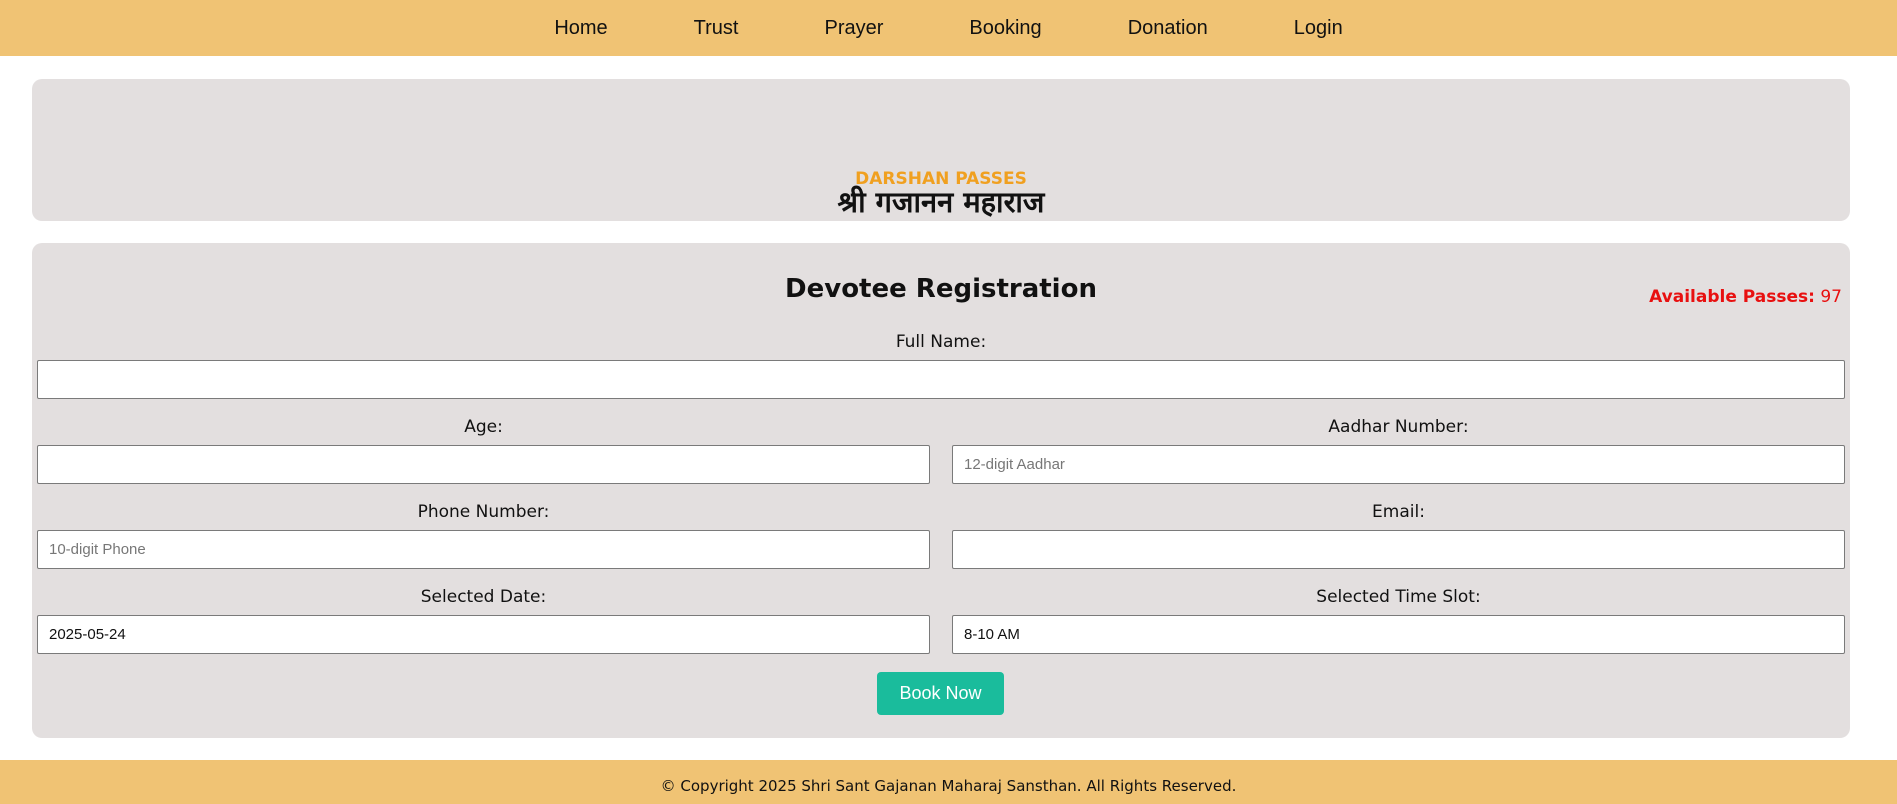 Image resolution: width=1897 pixels, height=804 pixels. What do you see at coordinates (941, 179) in the screenshot?
I see `darshan-passes-subtitle: DARSHAN PASSES` at bounding box center [941, 179].